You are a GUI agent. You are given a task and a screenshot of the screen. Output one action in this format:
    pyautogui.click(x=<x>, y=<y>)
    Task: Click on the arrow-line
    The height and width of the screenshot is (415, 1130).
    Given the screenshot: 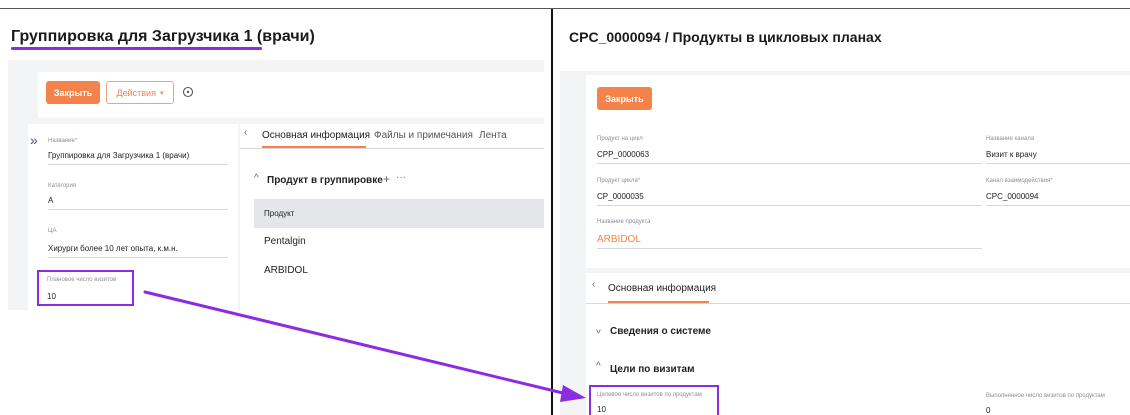 What is the action you would take?
    pyautogui.click(x=356, y=343)
    